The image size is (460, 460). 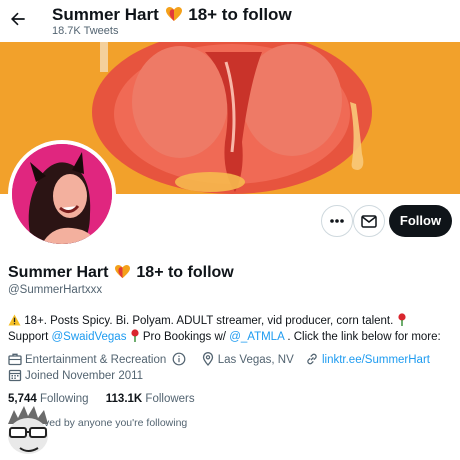 I want to click on bio-text-2c: . Click the link below for more:, so click(x=364, y=337).